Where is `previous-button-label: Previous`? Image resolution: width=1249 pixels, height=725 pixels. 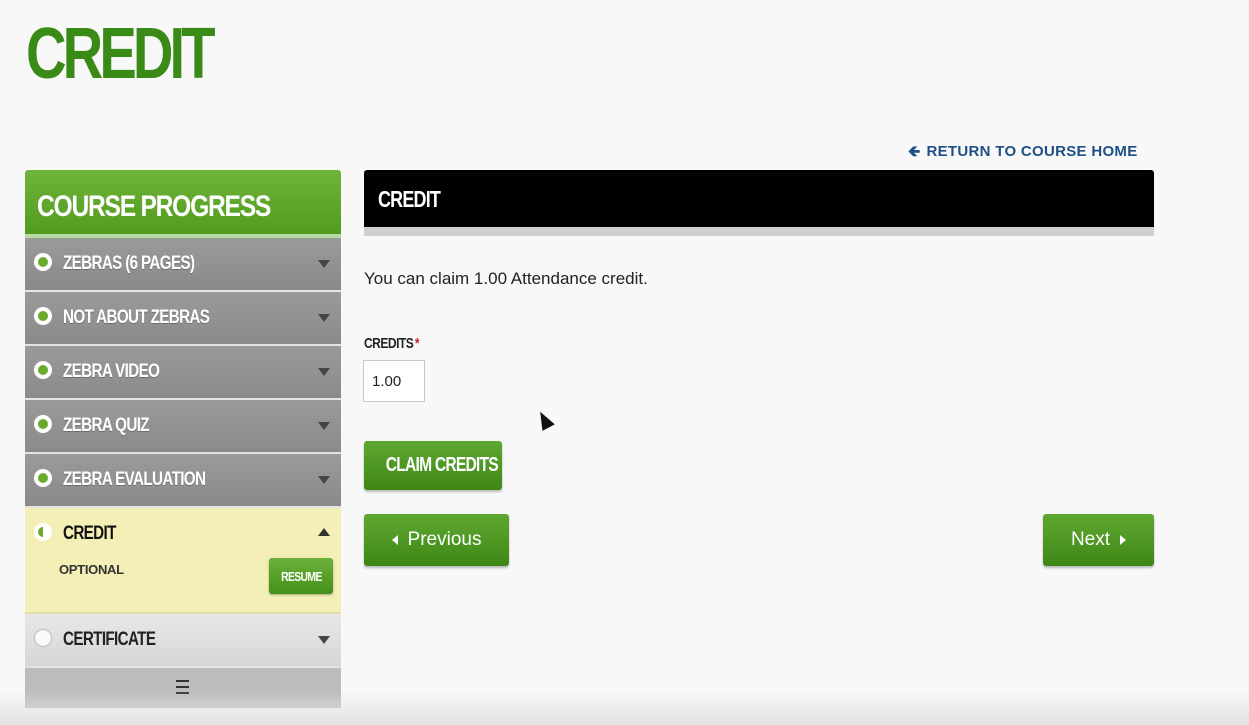 previous-button-label: Previous is located at coordinates (444, 539).